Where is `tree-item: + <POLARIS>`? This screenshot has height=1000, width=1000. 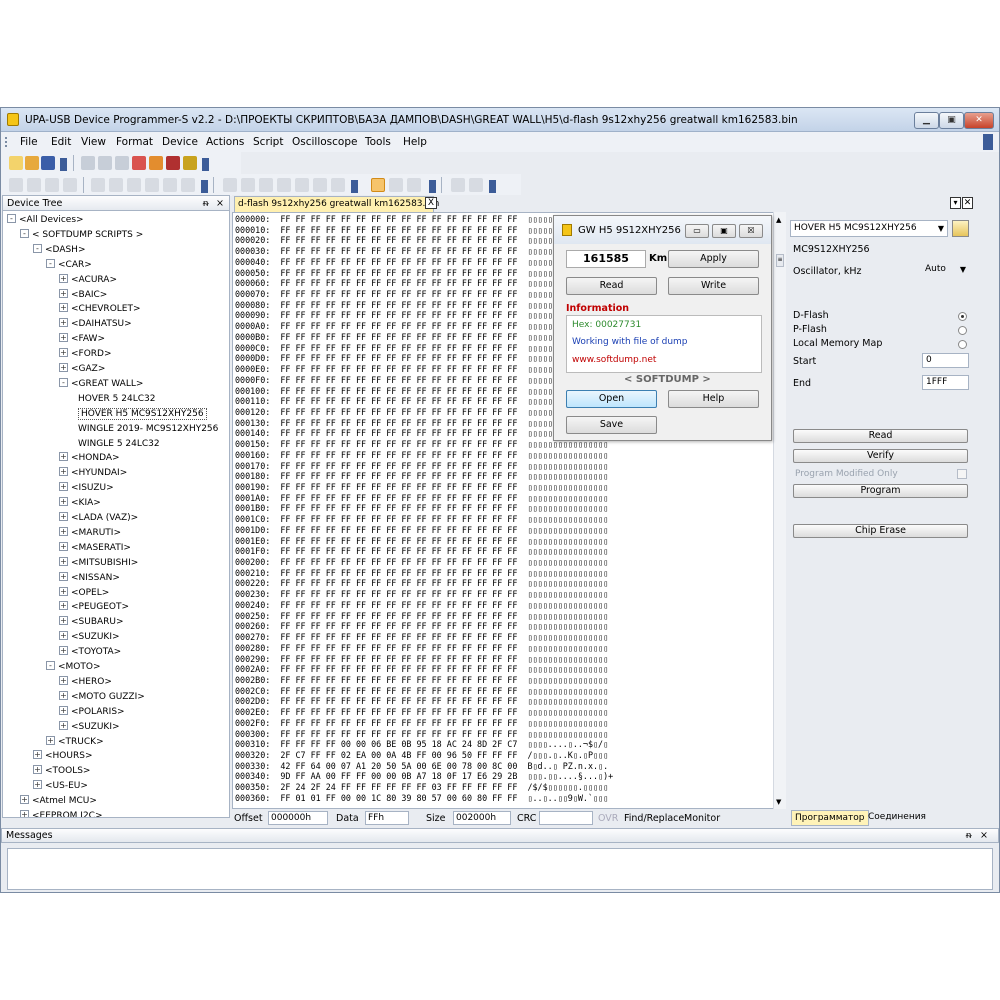 tree-item: + <POLARIS> is located at coordinates (92, 712).